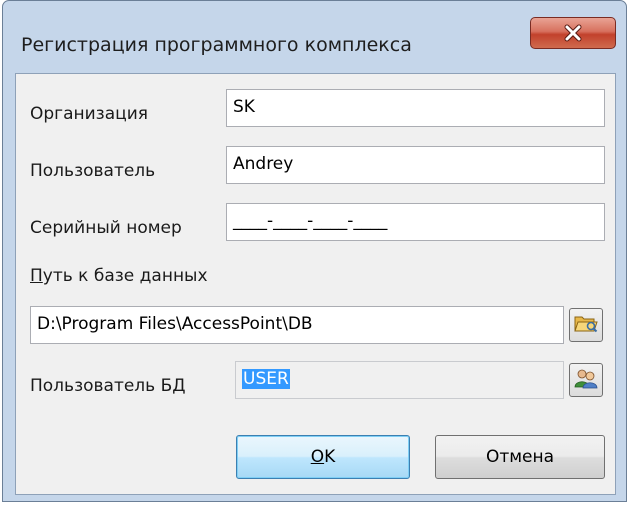 The image size is (629, 506). Describe the element at coordinates (330, 457) in the screenshot. I see `ok-button-text: K` at that location.